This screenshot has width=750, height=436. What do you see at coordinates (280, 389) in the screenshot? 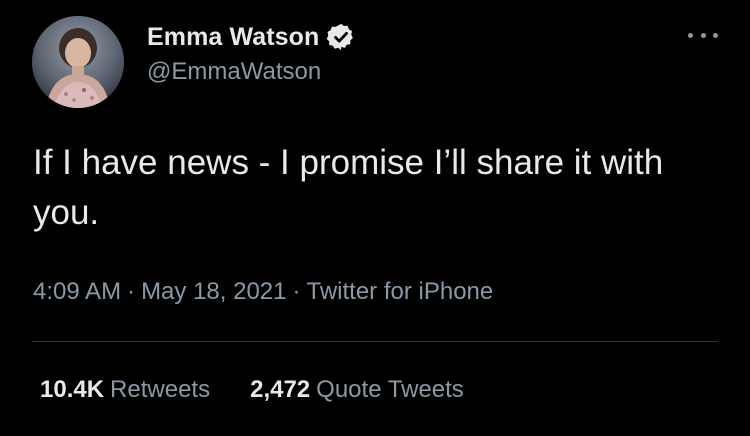
I see `quote-tweets-count: 2,472` at bounding box center [280, 389].